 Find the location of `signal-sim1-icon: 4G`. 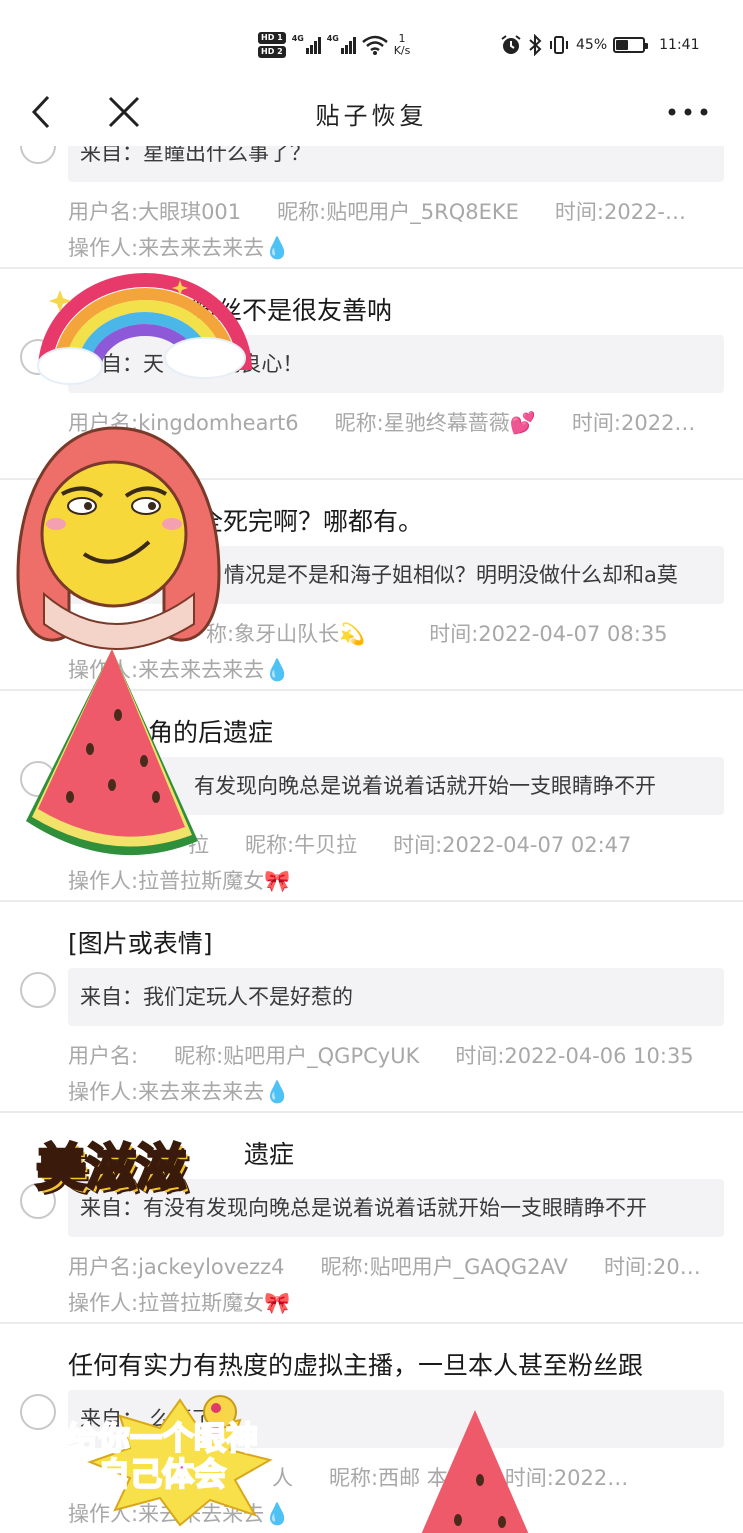

signal-sim1-icon: 4G is located at coordinates (306, 44).